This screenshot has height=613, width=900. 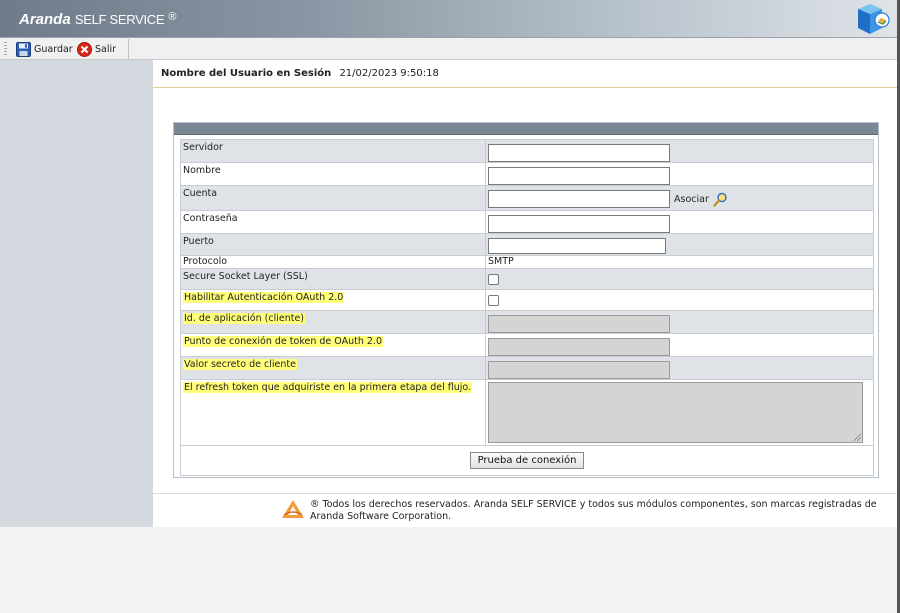 I want to click on exit-button: Salir, so click(x=96, y=49).